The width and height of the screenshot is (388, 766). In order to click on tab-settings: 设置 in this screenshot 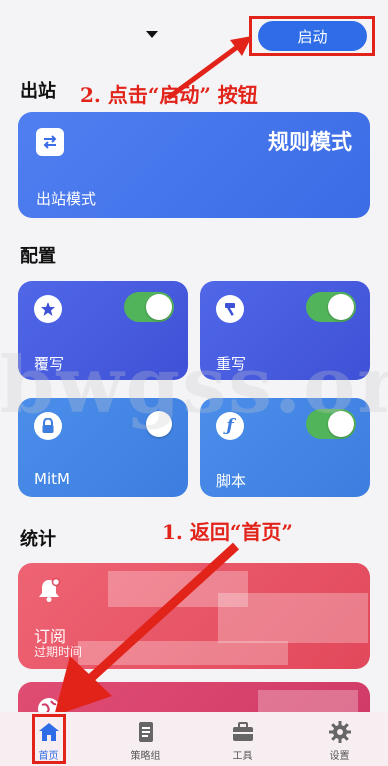, I will do `click(339, 739)`.